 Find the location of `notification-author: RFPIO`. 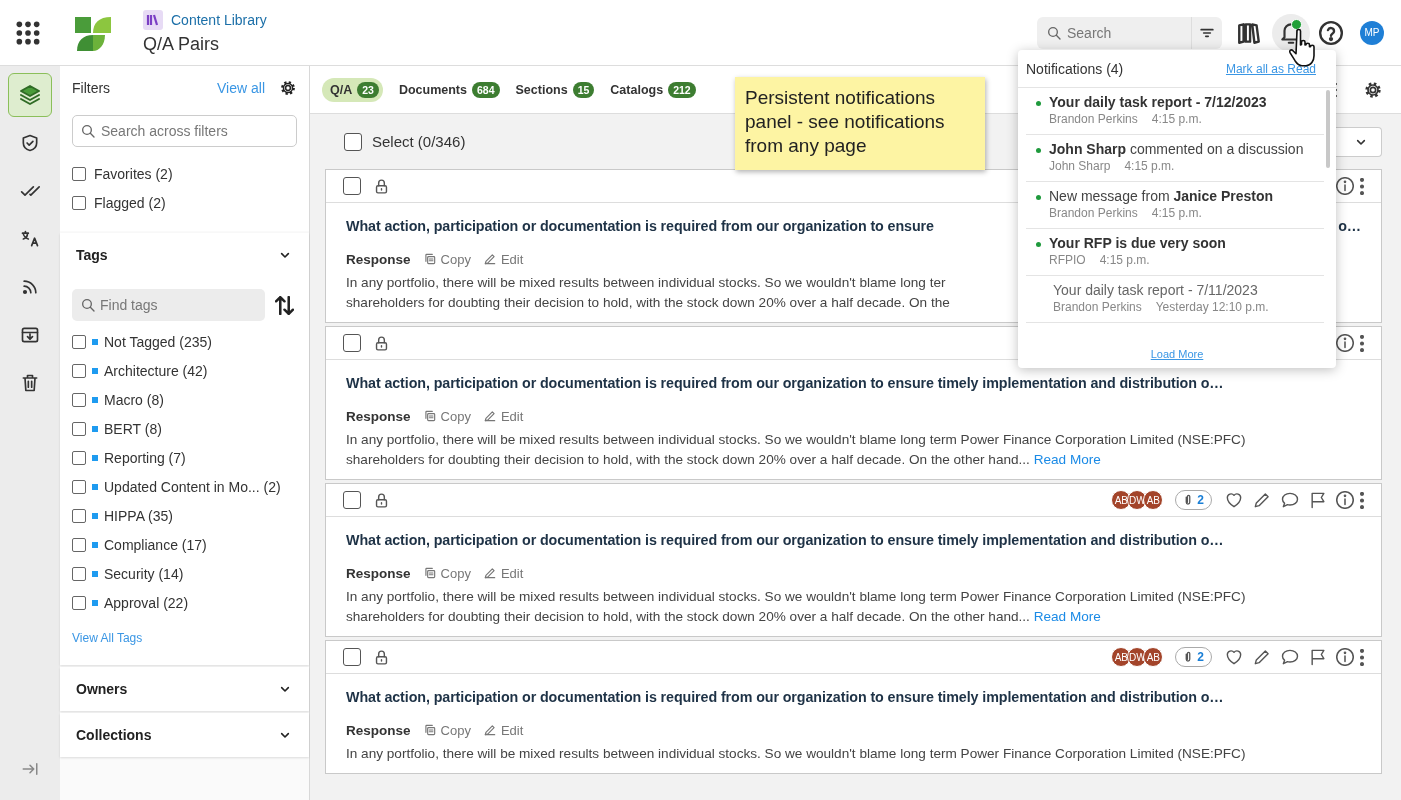

notification-author: RFPIO is located at coordinates (1067, 260).